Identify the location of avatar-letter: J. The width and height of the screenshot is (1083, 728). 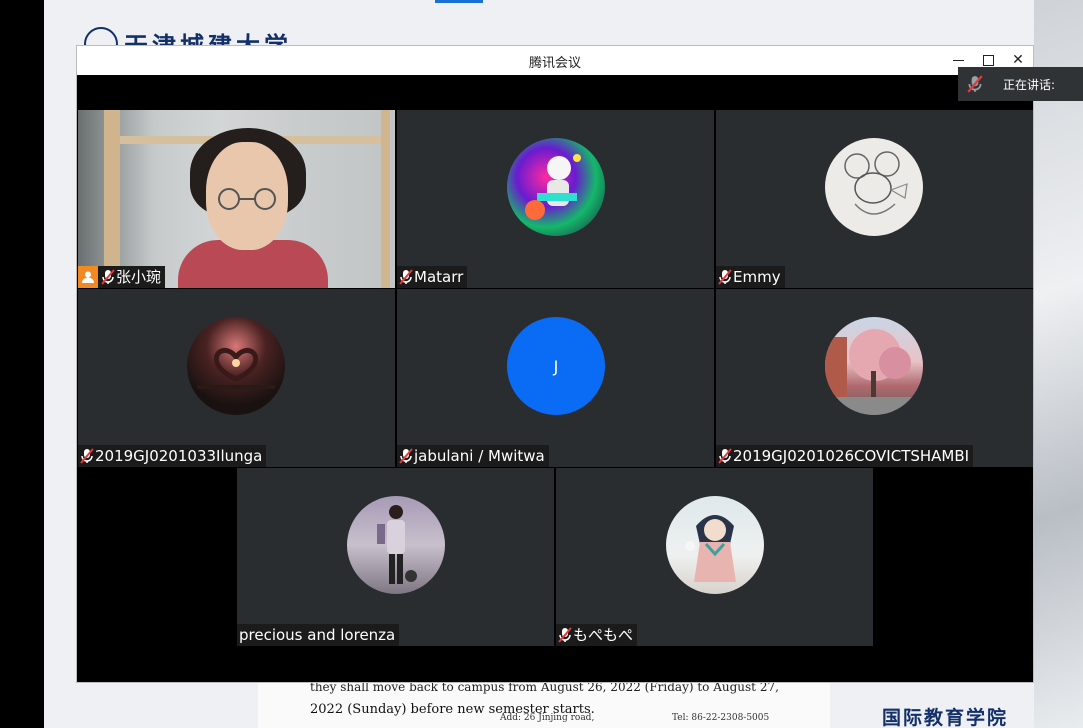
(556, 366).